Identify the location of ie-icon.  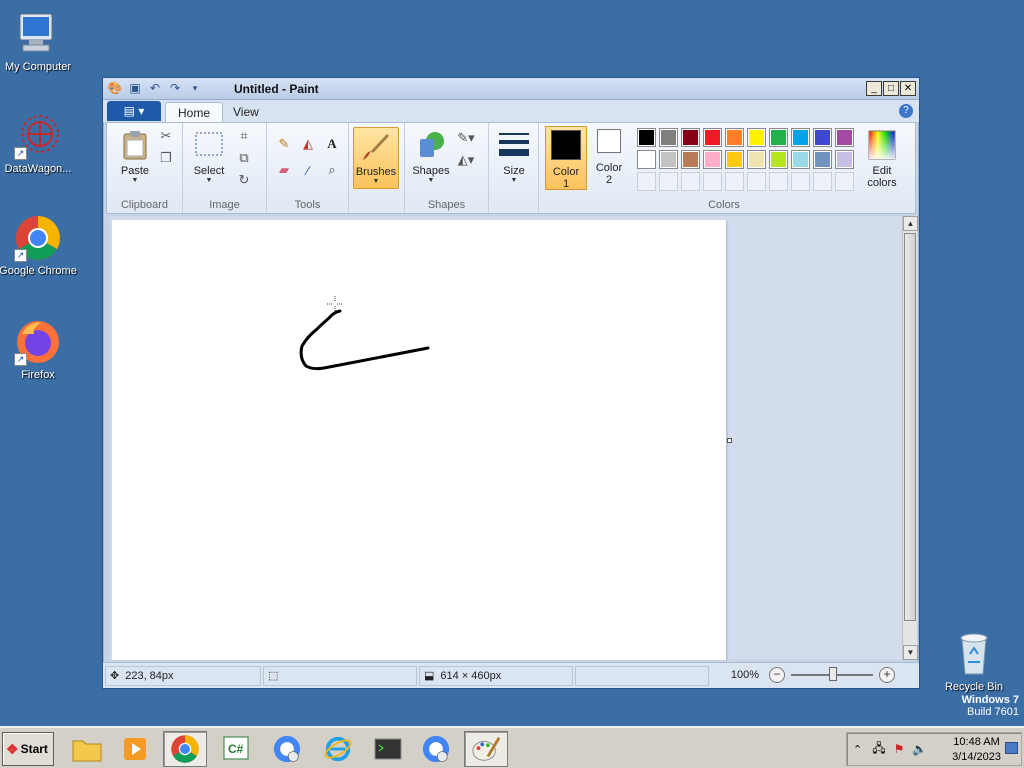
(338, 749).